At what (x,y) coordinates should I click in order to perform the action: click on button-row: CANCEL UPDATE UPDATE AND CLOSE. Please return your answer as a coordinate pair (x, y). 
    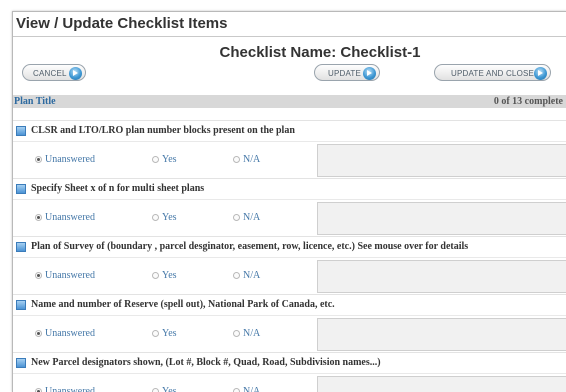
    Looking at the image, I should click on (289, 76).